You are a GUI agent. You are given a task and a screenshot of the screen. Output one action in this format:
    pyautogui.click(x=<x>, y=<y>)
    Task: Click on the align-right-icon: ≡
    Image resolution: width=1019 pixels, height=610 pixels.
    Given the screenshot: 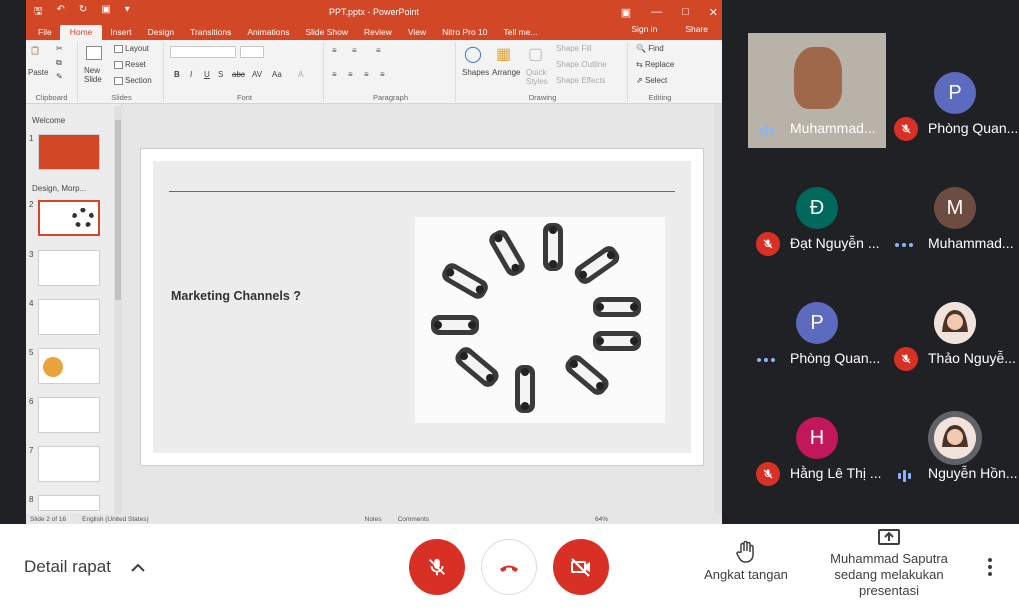 What is the action you would take?
    pyautogui.click(x=366, y=74)
    